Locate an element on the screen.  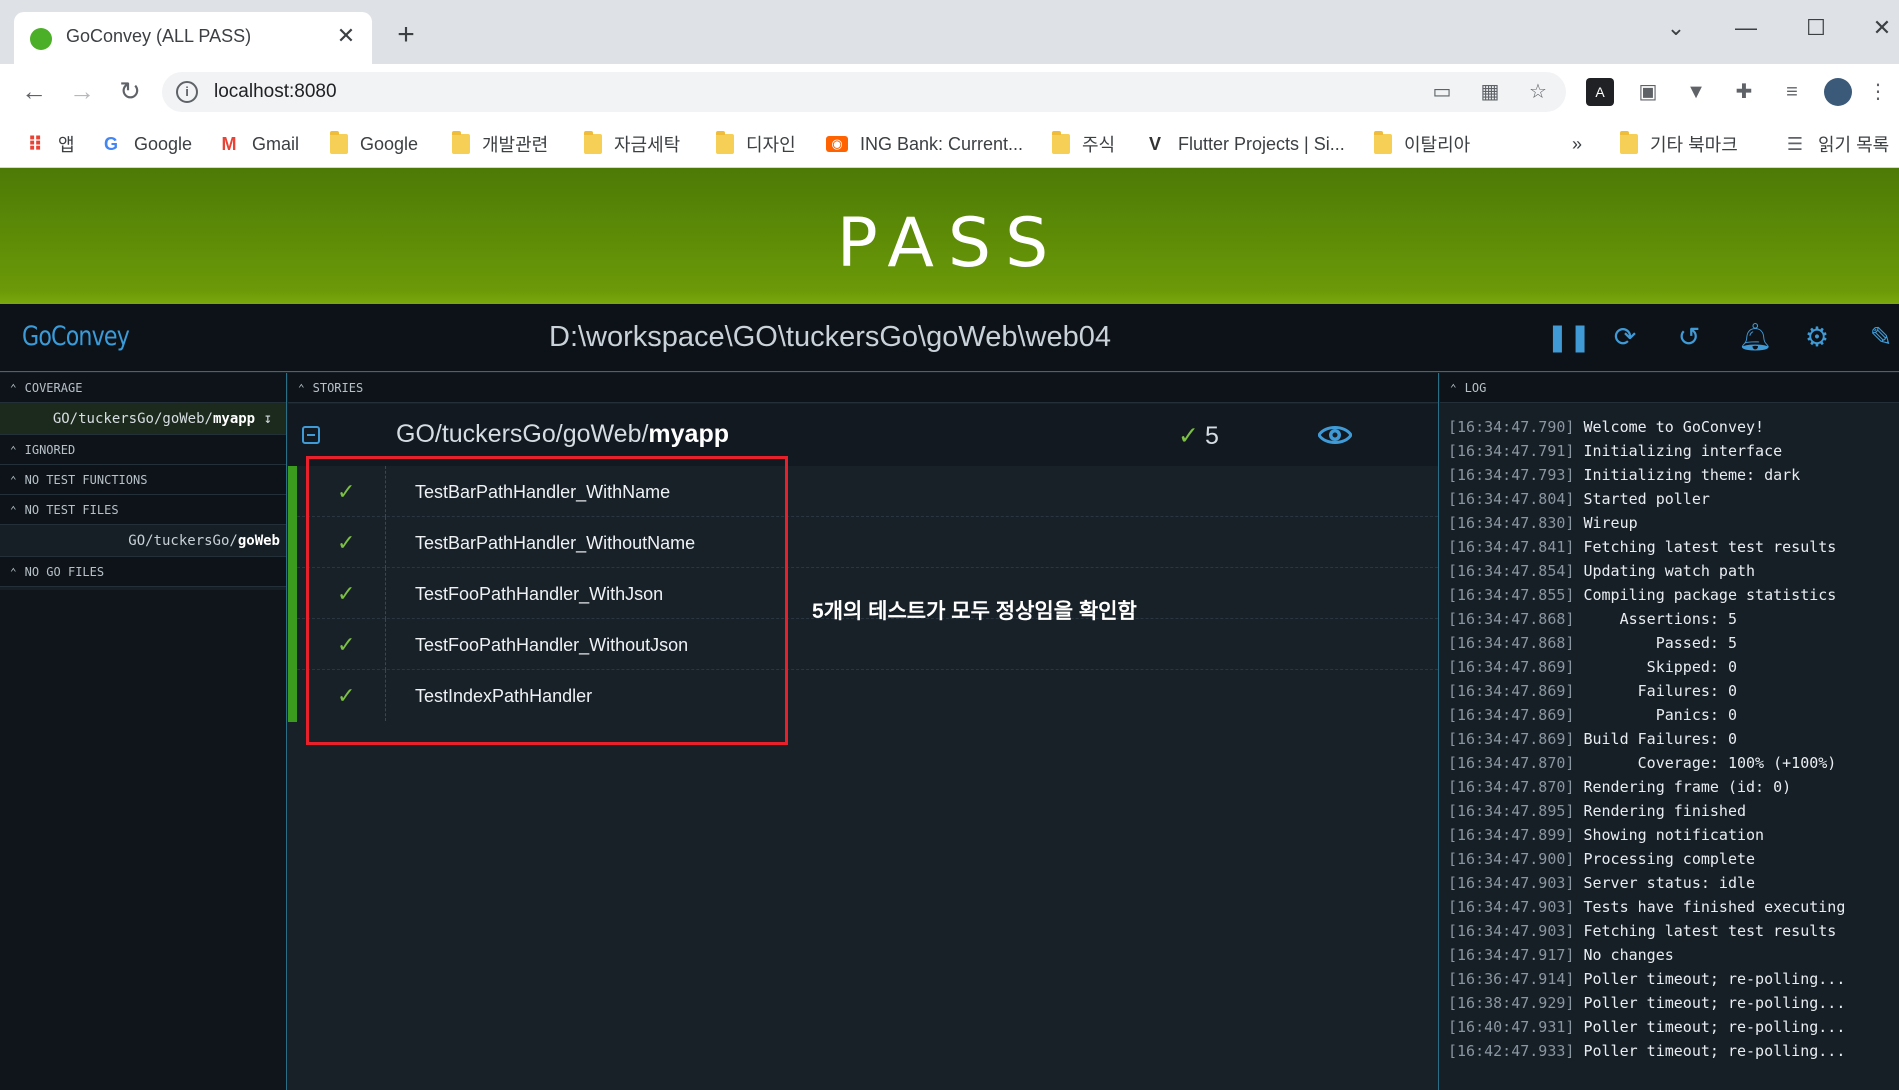
coverage-section-header: ⌃ COVERAGE is located at coordinates (143, 388).